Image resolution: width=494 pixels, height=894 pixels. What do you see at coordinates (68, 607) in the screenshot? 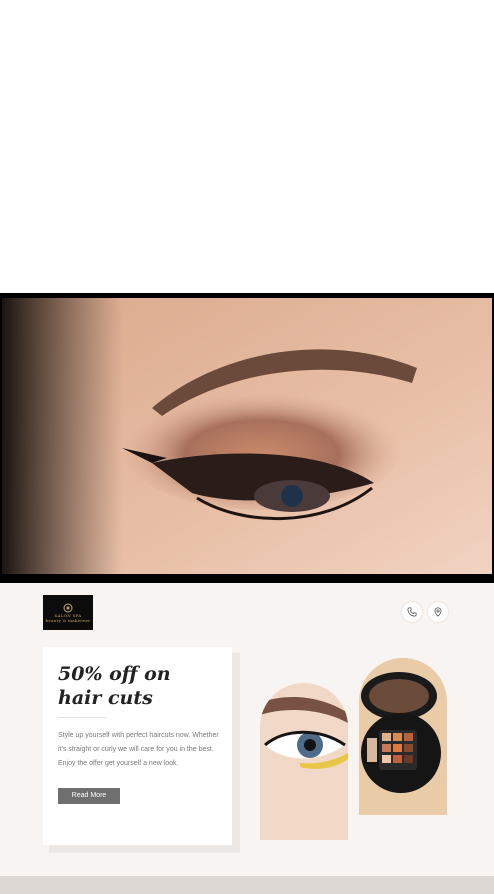
I see `logo-emblem-icon` at bounding box center [68, 607].